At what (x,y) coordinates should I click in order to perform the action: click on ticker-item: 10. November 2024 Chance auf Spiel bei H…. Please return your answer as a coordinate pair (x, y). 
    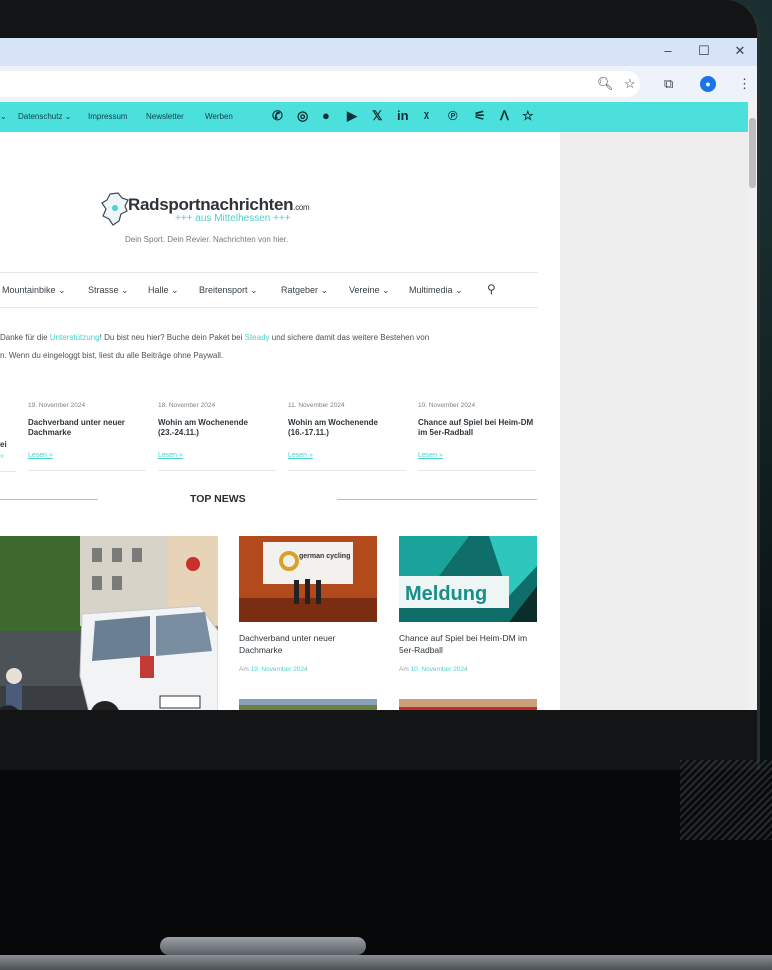
    Looking at the image, I should click on (478, 436).